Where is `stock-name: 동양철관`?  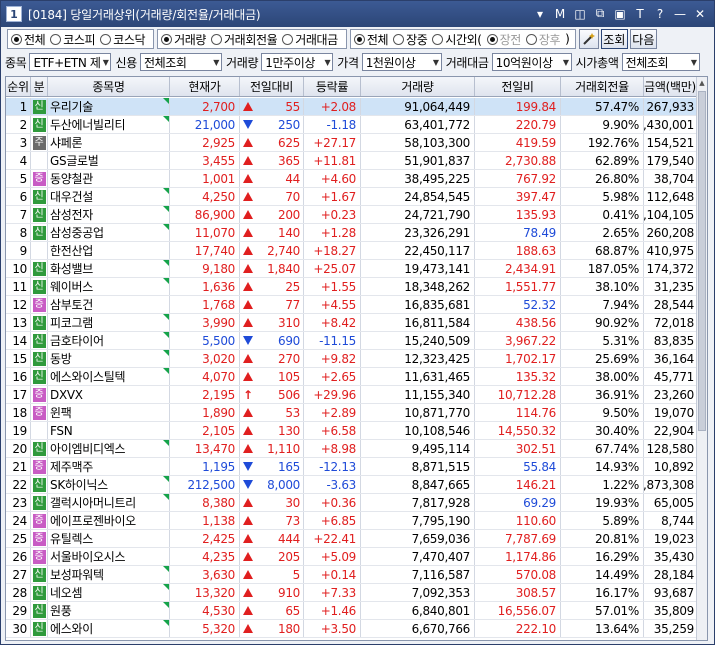 stock-name: 동양철관 is located at coordinates (109, 178).